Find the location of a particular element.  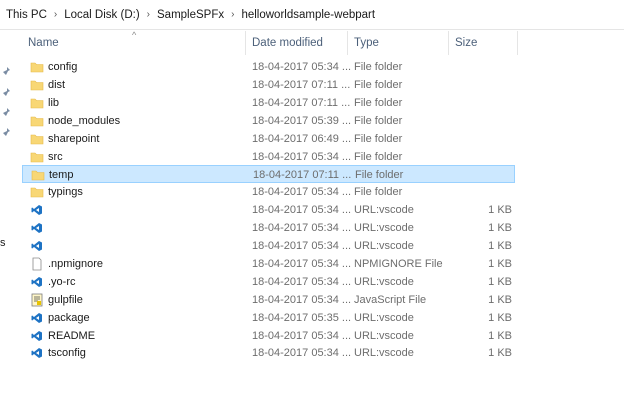

file-name: README is located at coordinates (72, 335).